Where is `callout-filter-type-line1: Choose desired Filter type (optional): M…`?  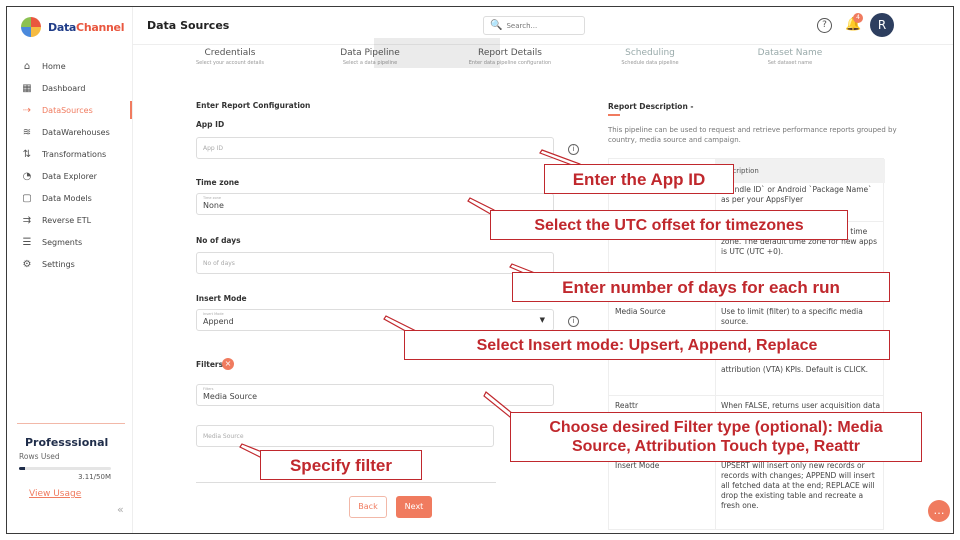 callout-filter-type-line1: Choose desired Filter type (optional): M… is located at coordinates (716, 427).